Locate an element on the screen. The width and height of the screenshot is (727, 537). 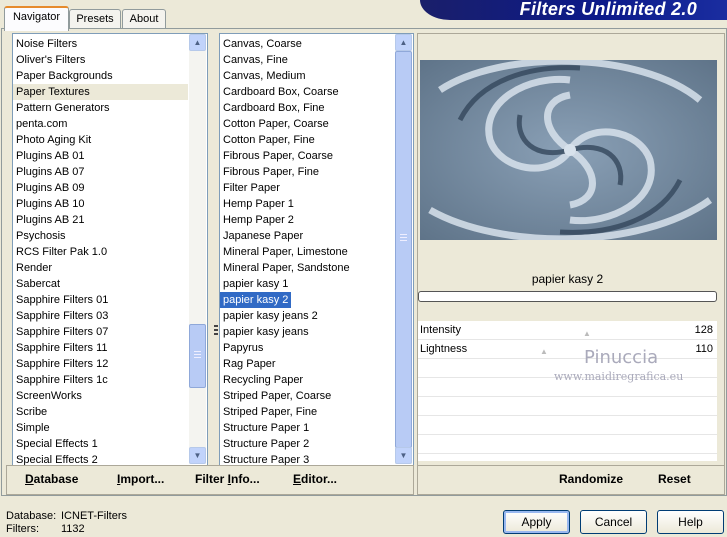
list-item: Fibrous Paper, Coarse is located at coordinates (307, 156).